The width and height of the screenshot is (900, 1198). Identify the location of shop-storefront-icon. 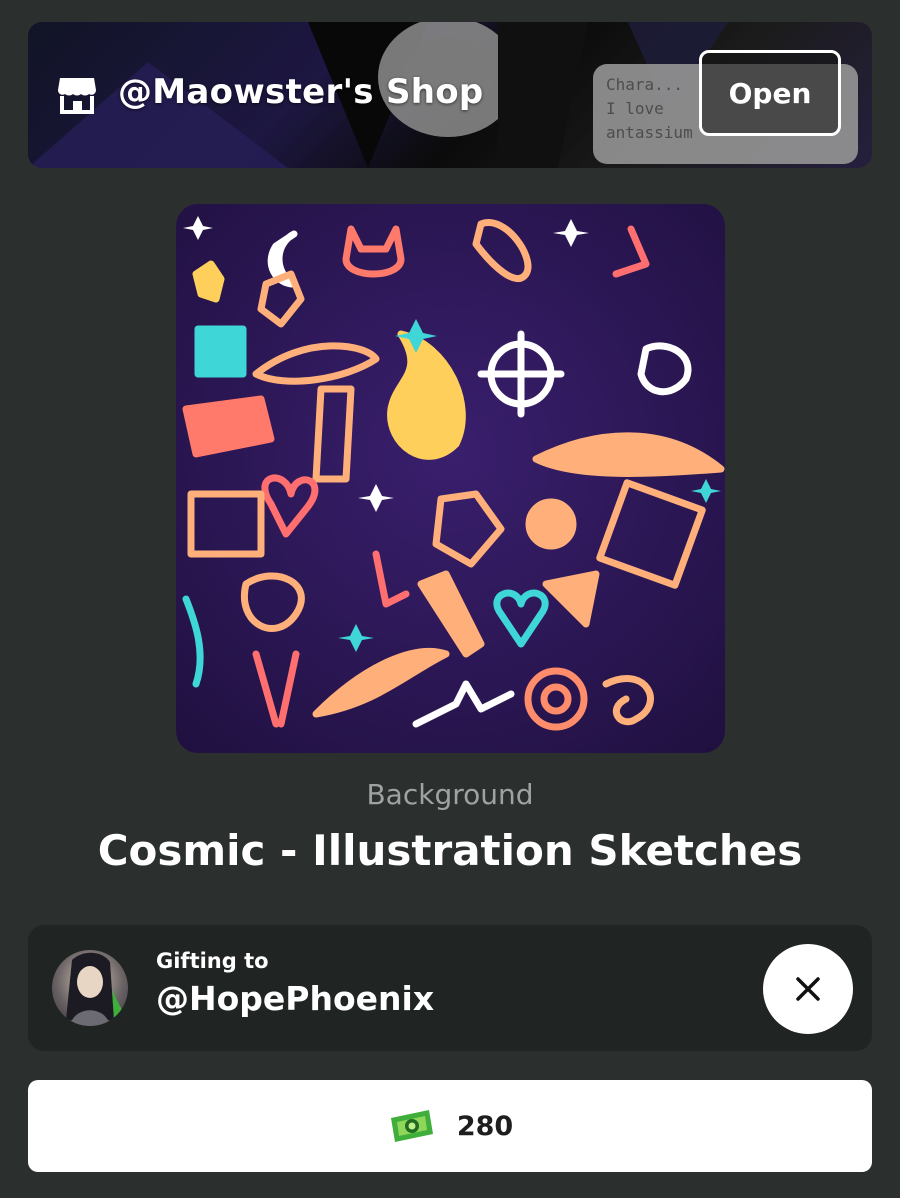
(77, 96).